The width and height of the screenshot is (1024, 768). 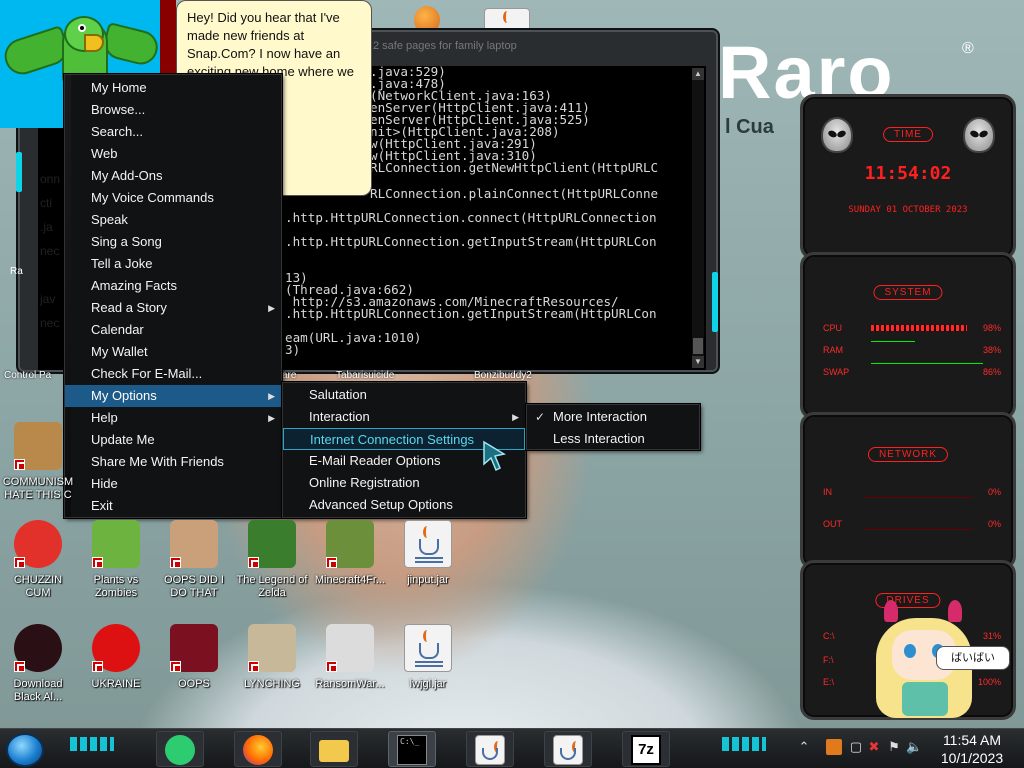 What do you see at coordinates (38, 488) in the screenshot?
I see `desktop-icon-label: COMMUNISM HATE THIS C` at bounding box center [38, 488].